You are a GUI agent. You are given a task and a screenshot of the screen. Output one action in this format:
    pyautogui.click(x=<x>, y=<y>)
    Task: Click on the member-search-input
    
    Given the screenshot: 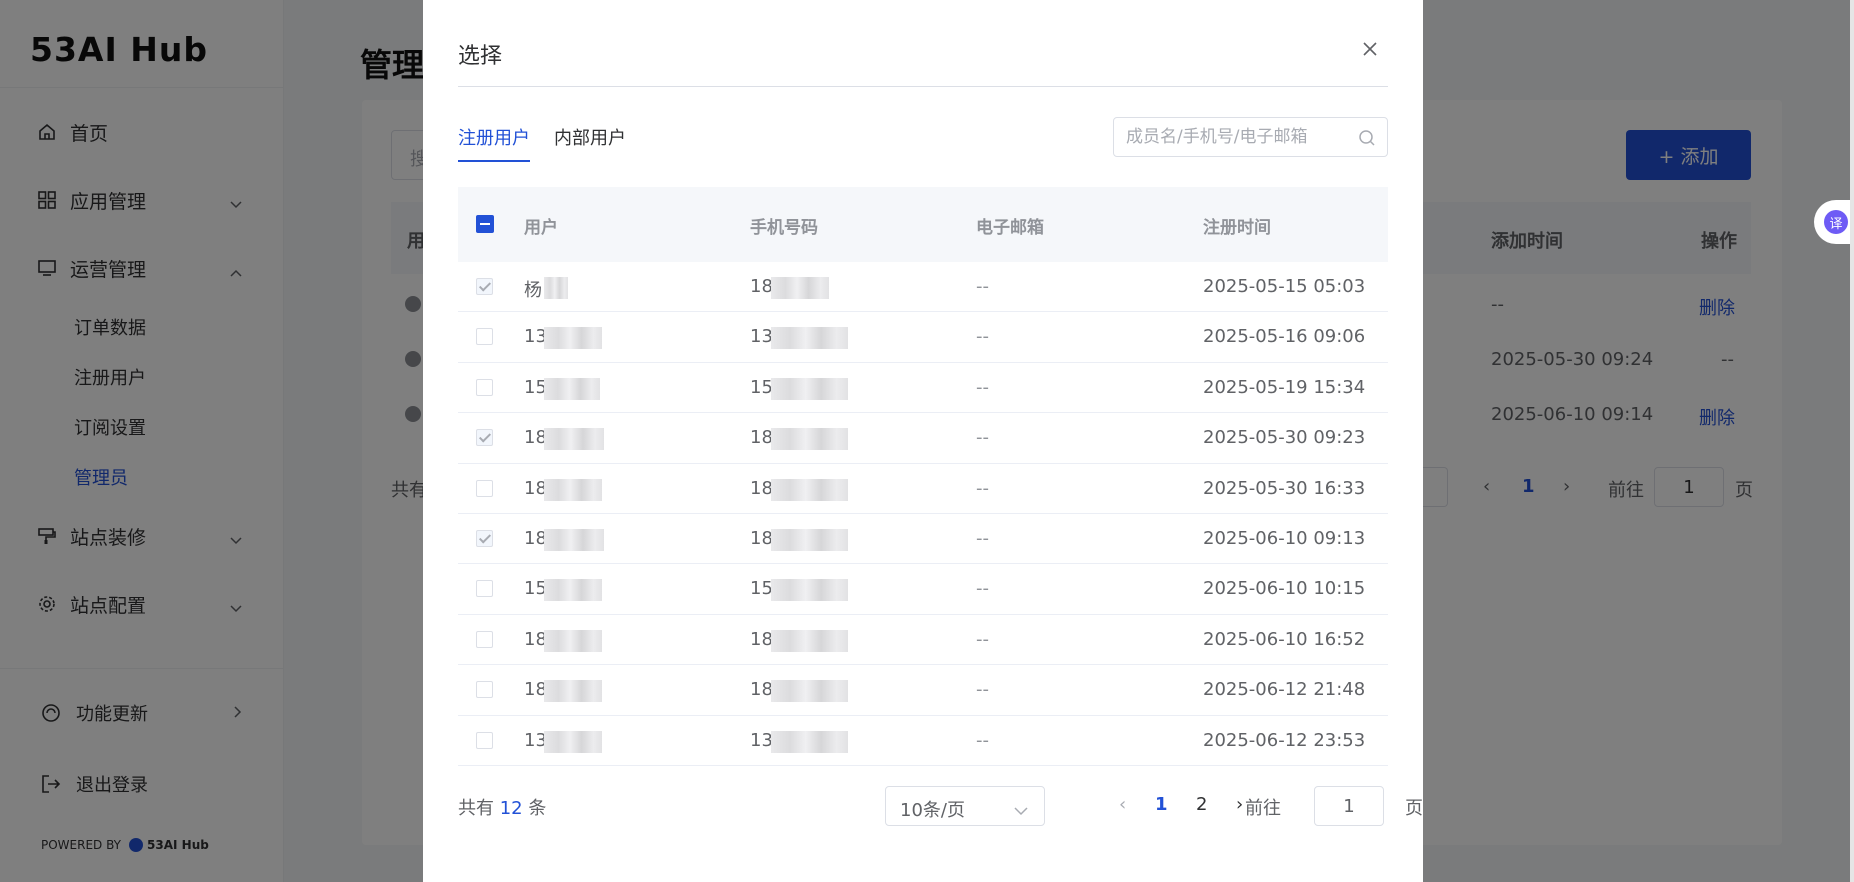 What is the action you would take?
    pyautogui.click(x=1236, y=137)
    